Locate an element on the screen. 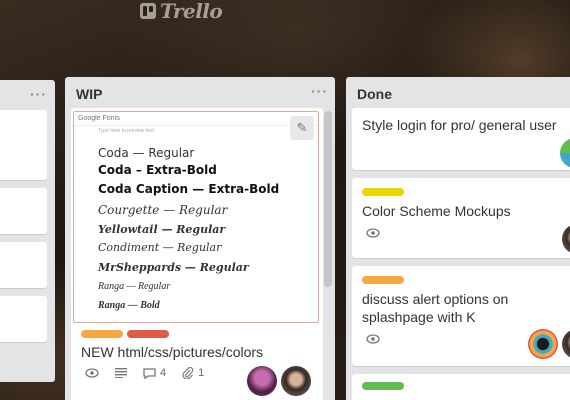  logo-text: Trello is located at coordinates (191, 11).